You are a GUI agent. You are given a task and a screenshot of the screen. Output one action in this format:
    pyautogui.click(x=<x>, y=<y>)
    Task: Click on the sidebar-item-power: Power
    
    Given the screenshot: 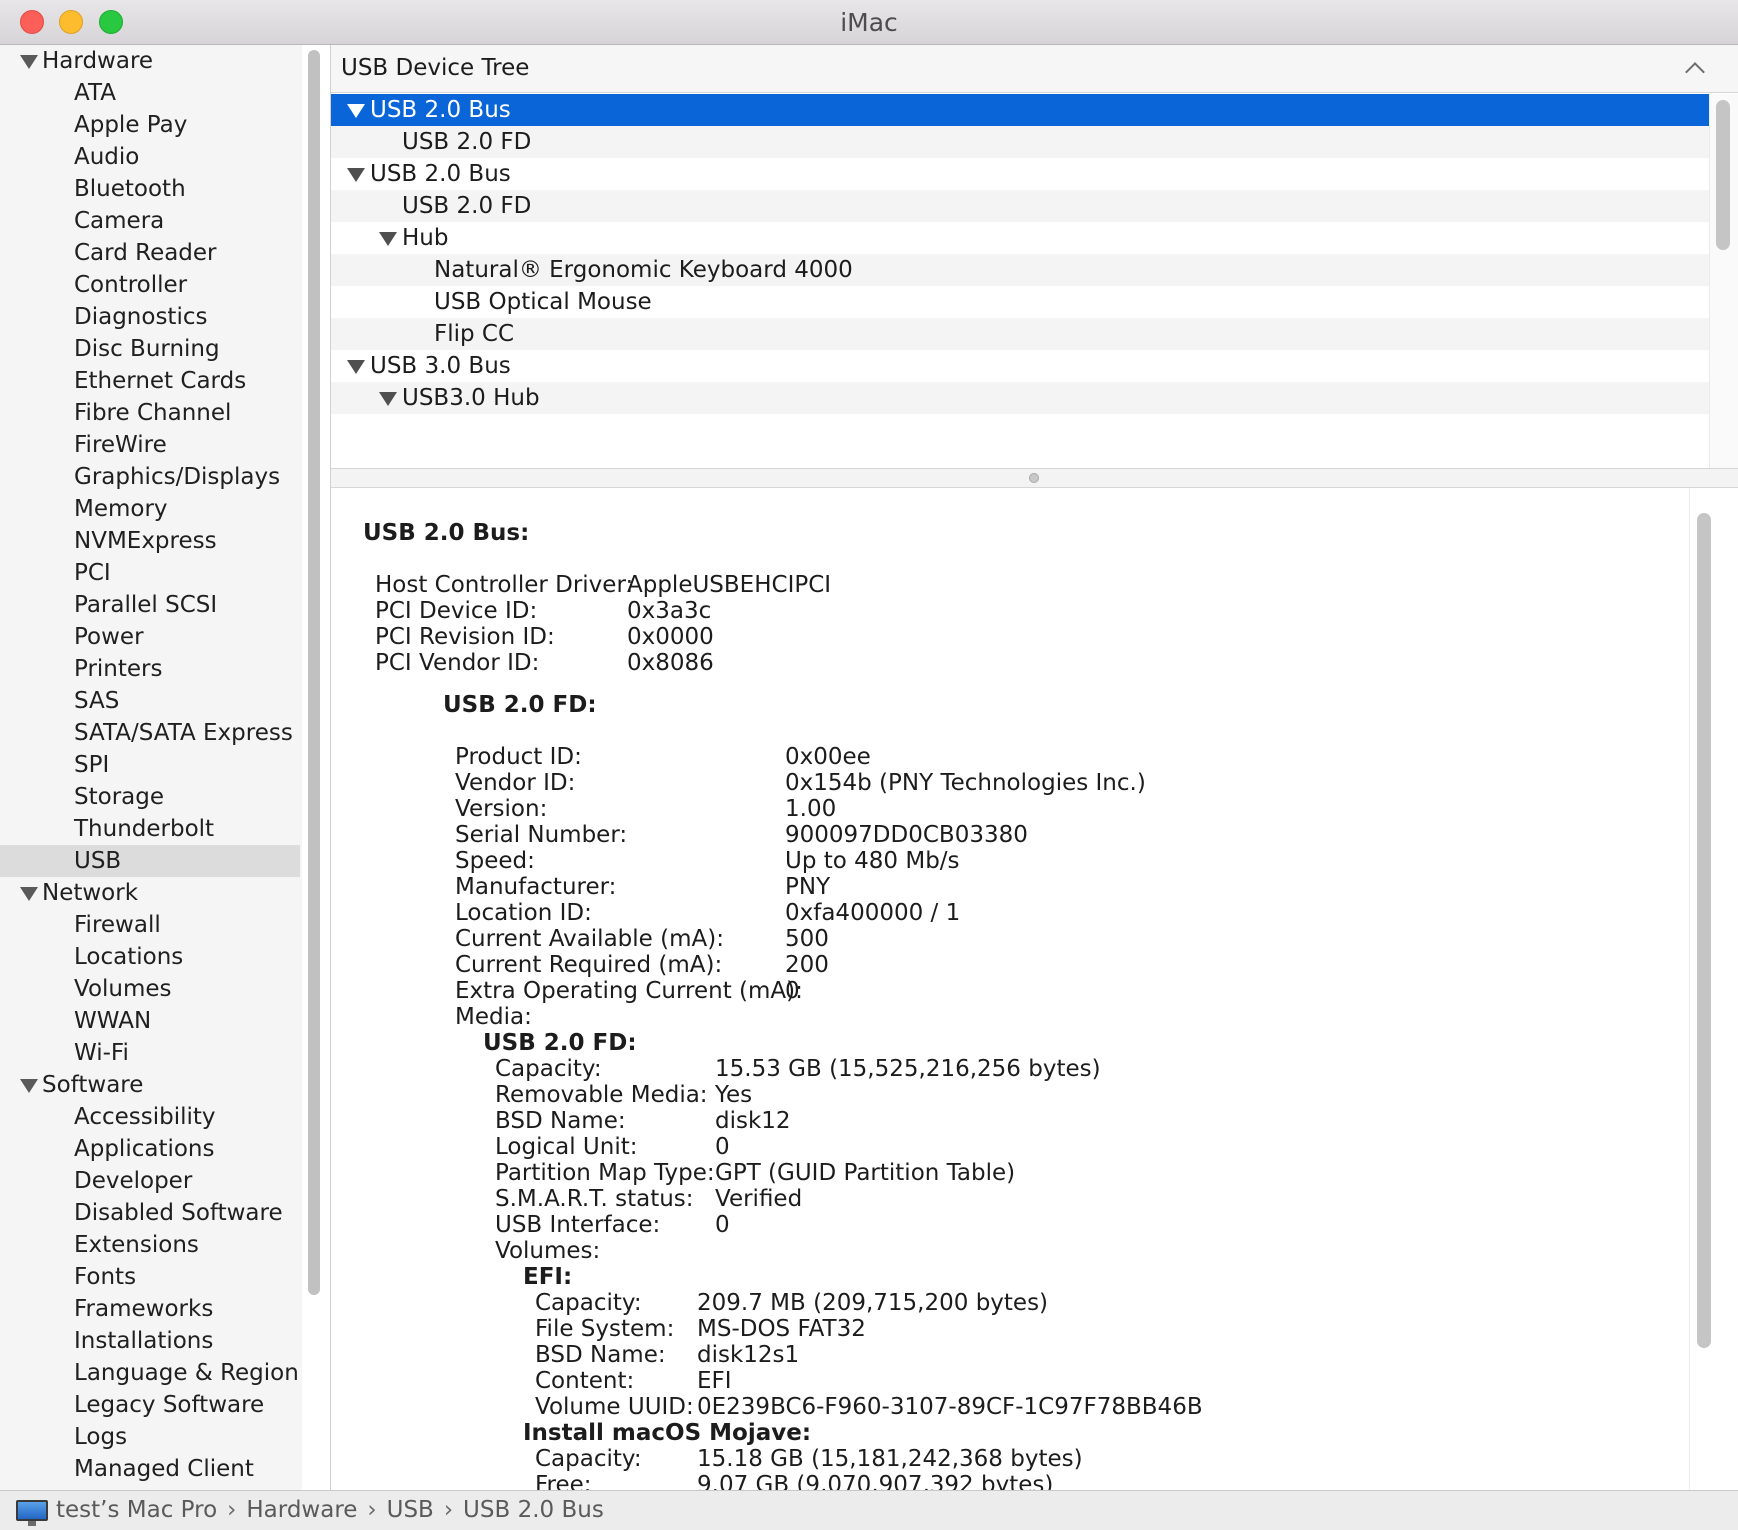 What is the action you would take?
    pyautogui.click(x=150, y=637)
    